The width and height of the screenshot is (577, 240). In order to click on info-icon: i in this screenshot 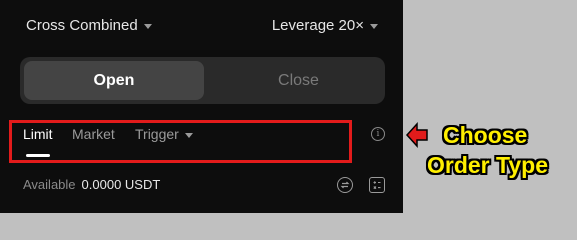, I will do `click(378, 134)`.